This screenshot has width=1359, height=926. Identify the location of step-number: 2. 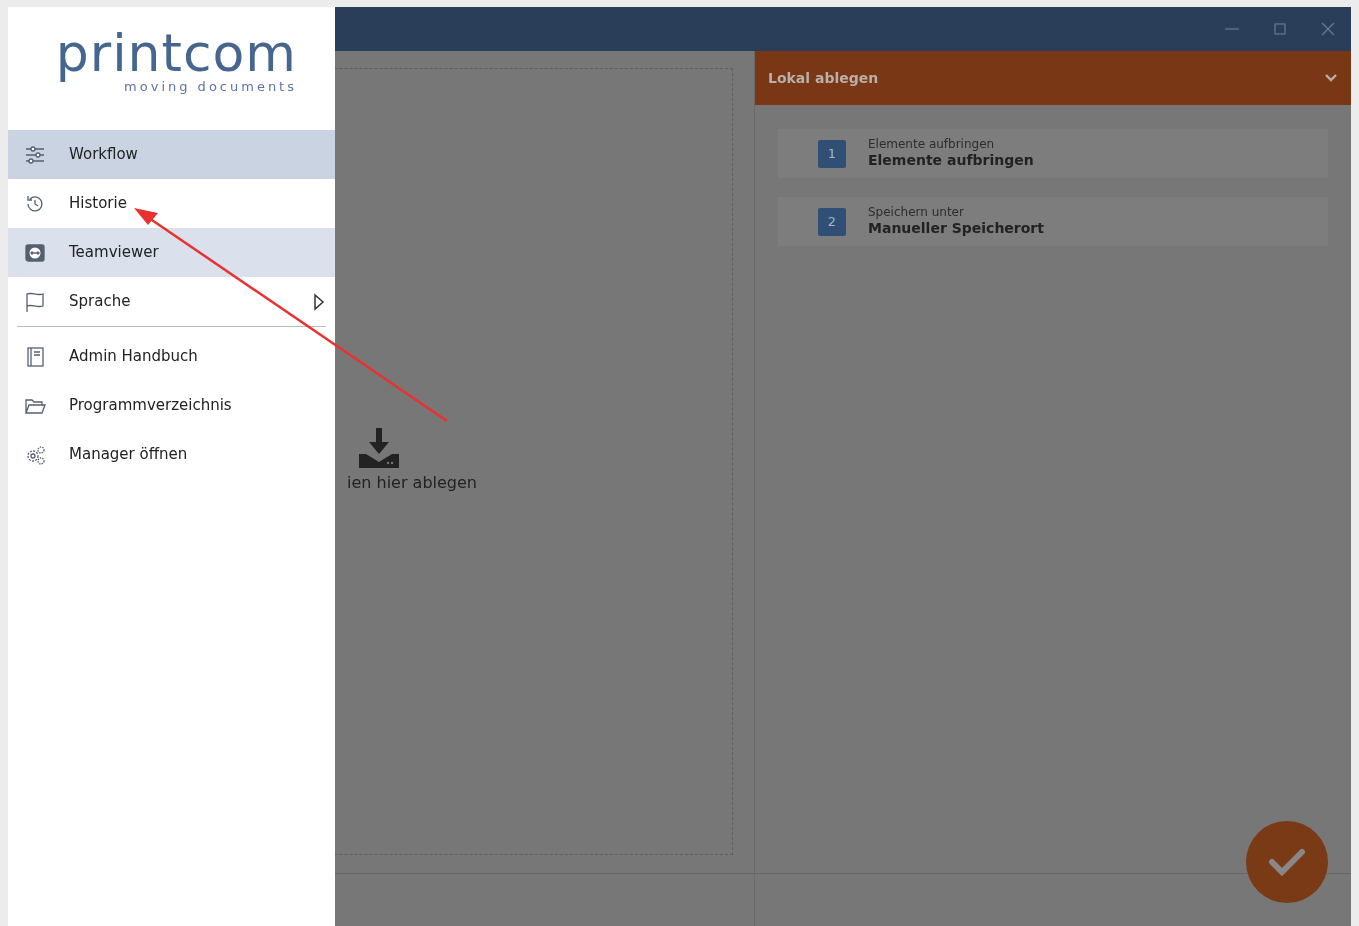
(832, 221).